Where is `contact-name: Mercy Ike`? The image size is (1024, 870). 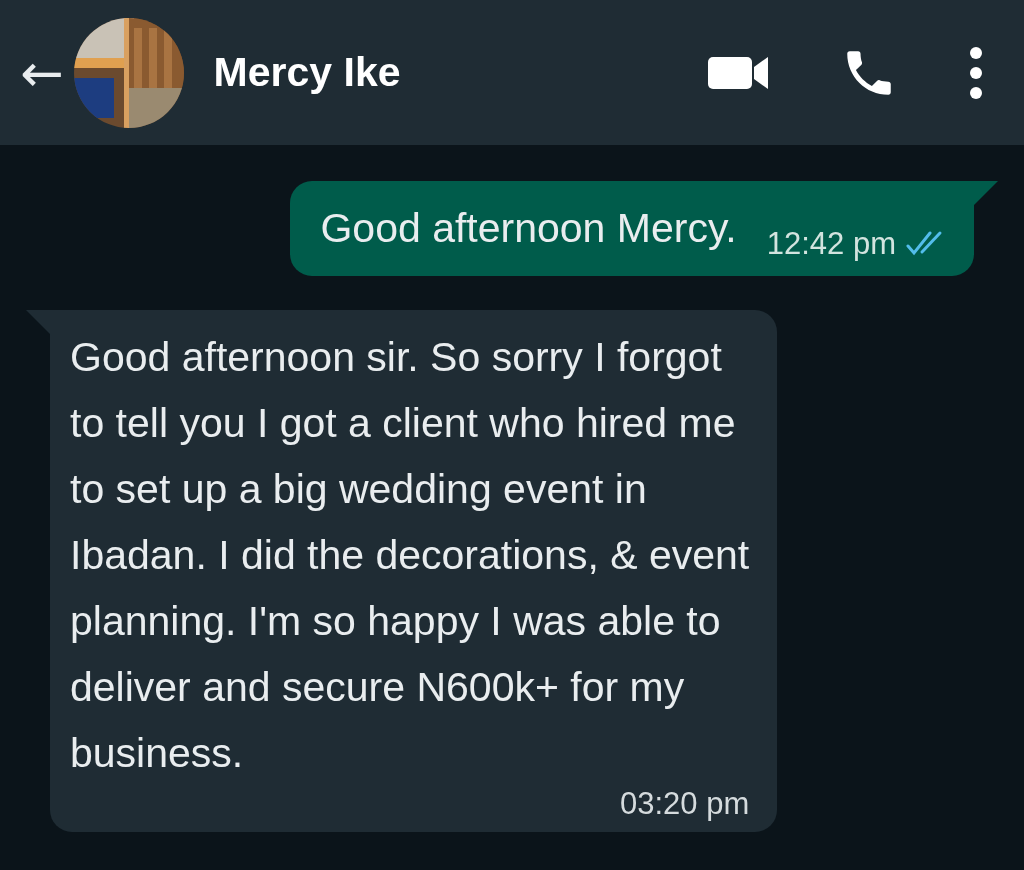
contact-name: Mercy Ike is located at coordinates (307, 72).